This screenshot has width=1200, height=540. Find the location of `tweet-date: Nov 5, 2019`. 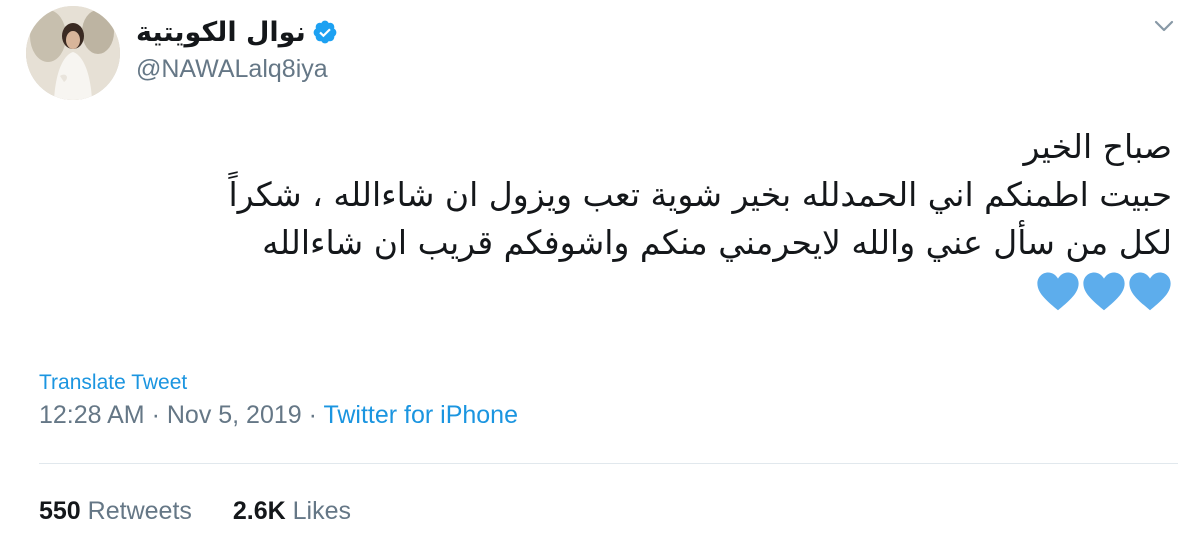

tweet-date: Nov 5, 2019 is located at coordinates (234, 415).